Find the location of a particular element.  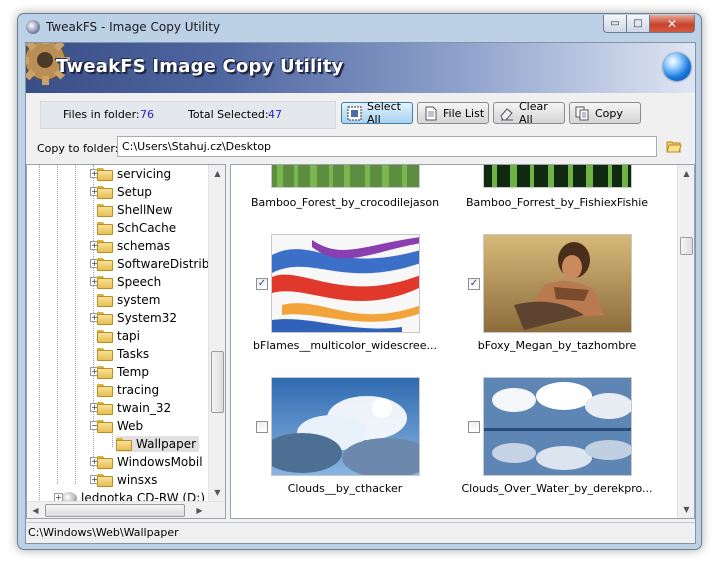

tree-item: + WindowsMobil is located at coordinates (146, 462).